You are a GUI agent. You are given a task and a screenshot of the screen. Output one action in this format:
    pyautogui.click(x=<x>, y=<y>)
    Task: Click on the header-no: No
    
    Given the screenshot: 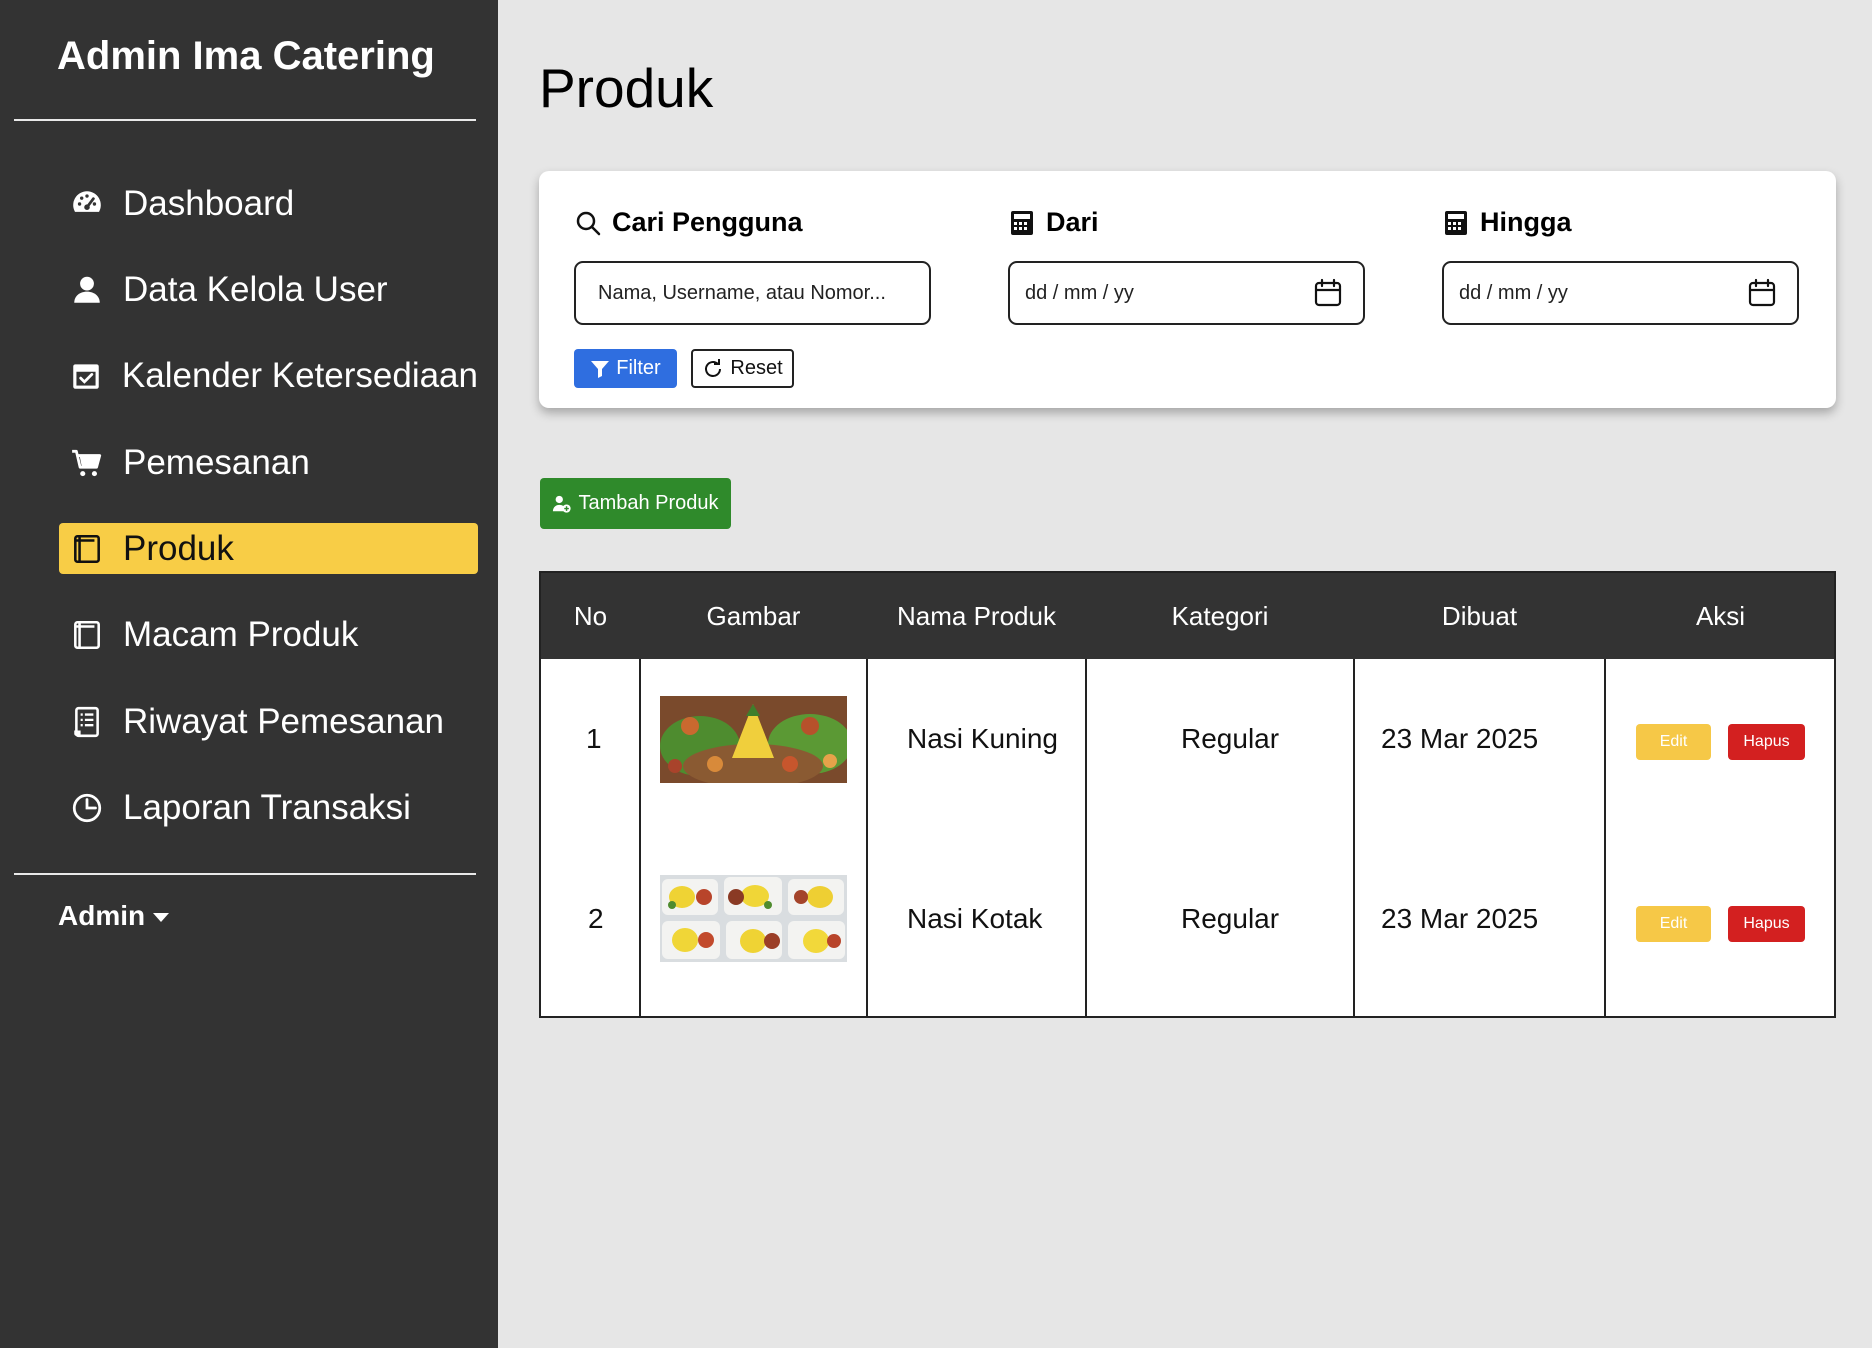 What is the action you would take?
    pyautogui.click(x=590, y=615)
    